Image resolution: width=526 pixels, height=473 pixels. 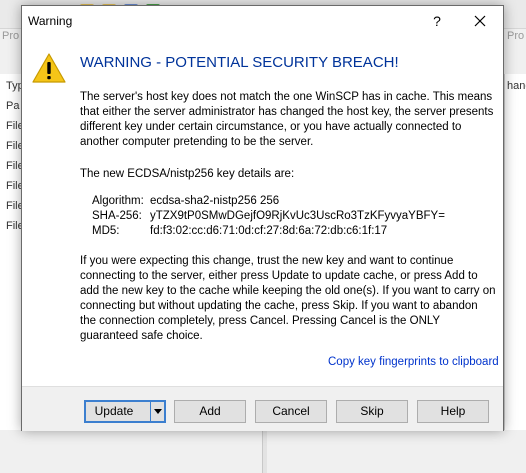 I want to click on dialog-title: Warning, so click(x=50, y=21).